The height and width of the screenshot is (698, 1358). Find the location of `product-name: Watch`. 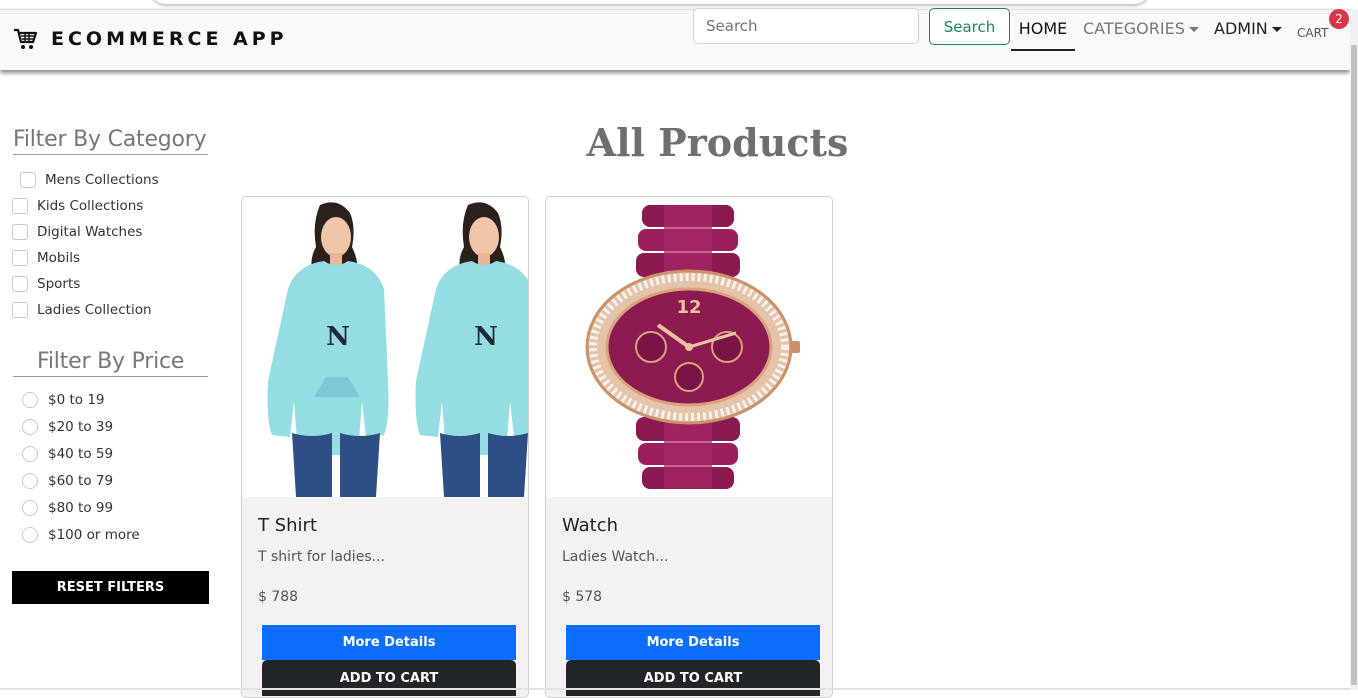

product-name: Watch is located at coordinates (590, 525).